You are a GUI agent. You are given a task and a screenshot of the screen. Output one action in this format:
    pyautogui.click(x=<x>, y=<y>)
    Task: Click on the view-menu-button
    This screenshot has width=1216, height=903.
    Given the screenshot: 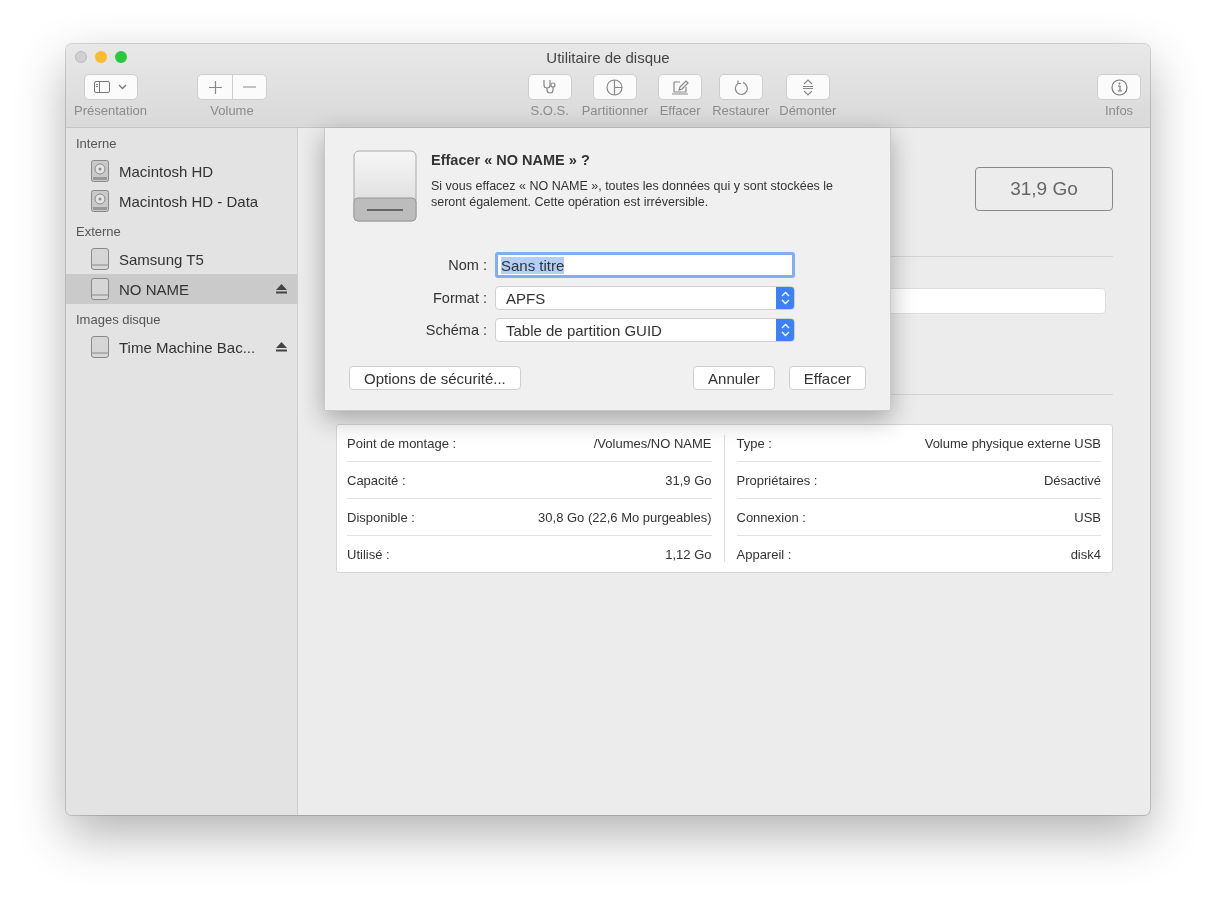 What is the action you would take?
    pyautogui.click(x=110, y=87)
    